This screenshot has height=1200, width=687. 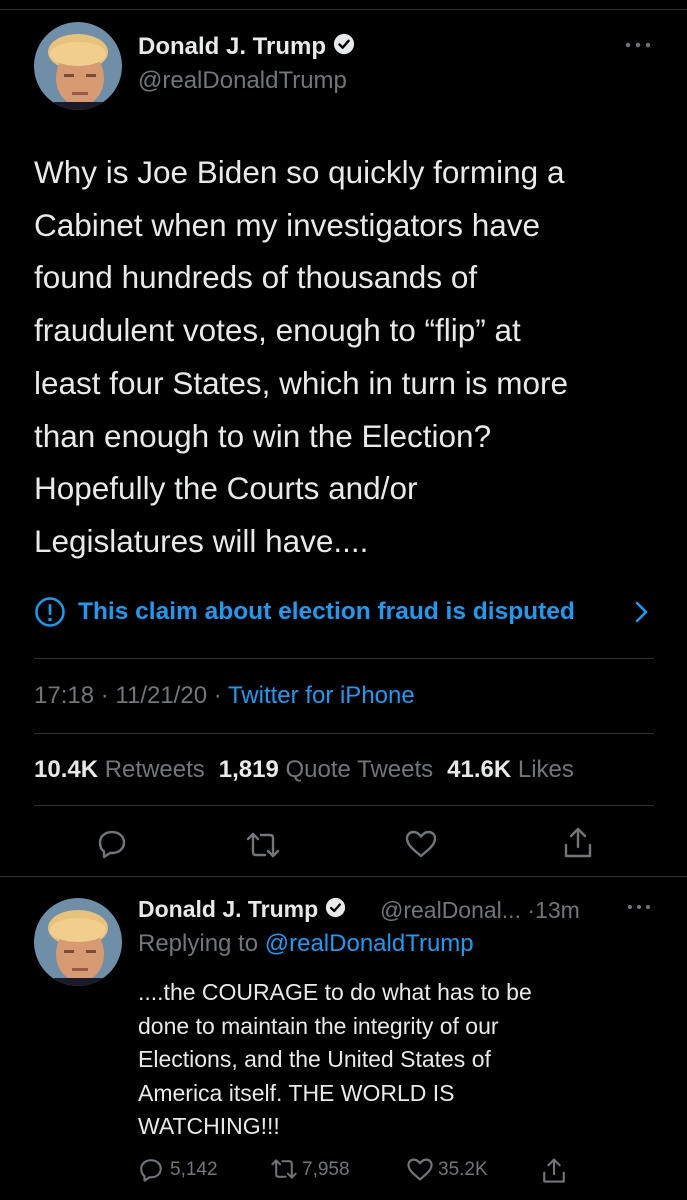 What do you see at coordinates (66, 769) in the screenshot?
I see `retweets-count: 10.4K` at bounding box center [66, 769].